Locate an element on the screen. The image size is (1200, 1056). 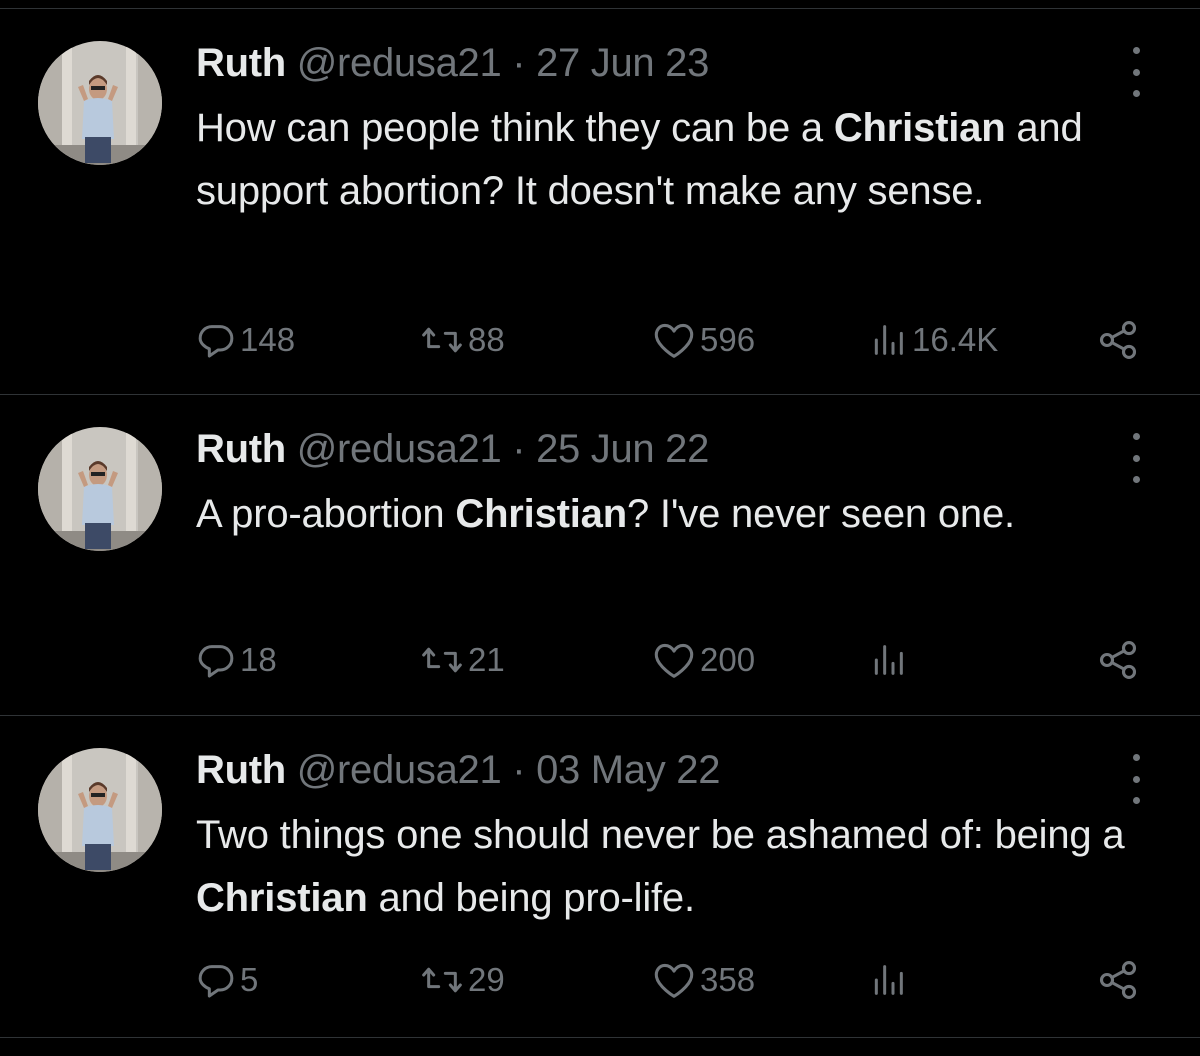
views-button: 16.4K is located at coordinates (933, 340).